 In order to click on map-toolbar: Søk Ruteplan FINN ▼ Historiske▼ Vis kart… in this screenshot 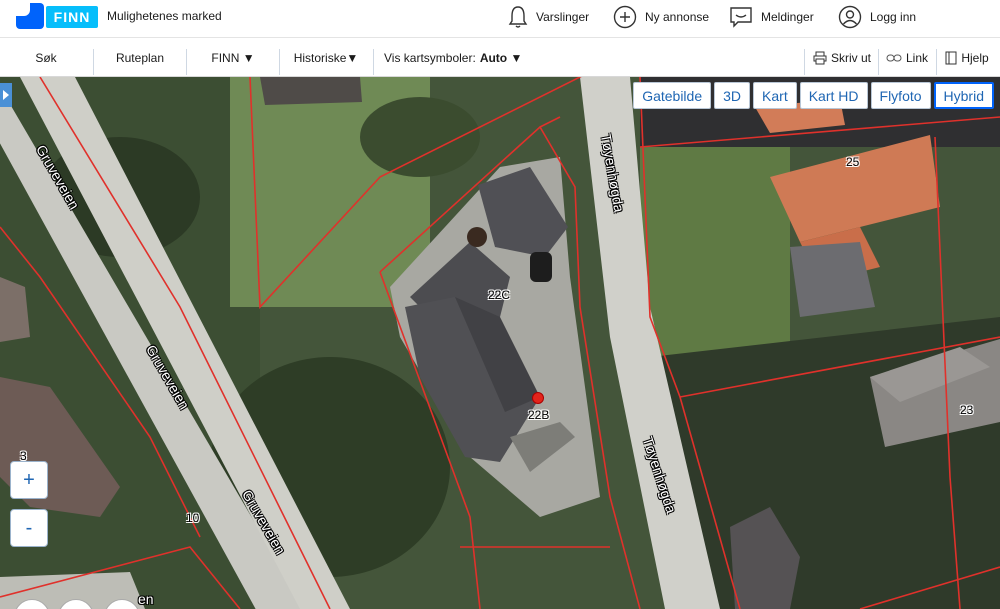, I will do `click(500, 58)`.